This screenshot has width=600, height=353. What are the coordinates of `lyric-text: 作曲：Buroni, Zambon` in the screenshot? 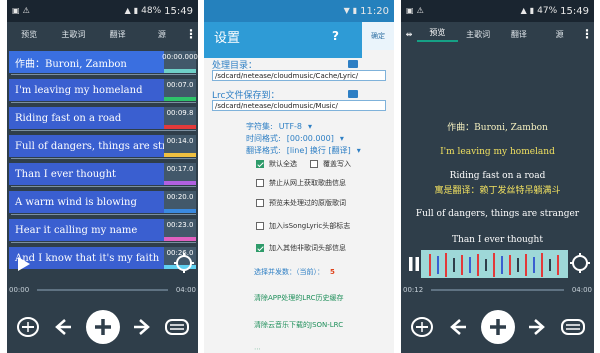 It's located at (86, 62).